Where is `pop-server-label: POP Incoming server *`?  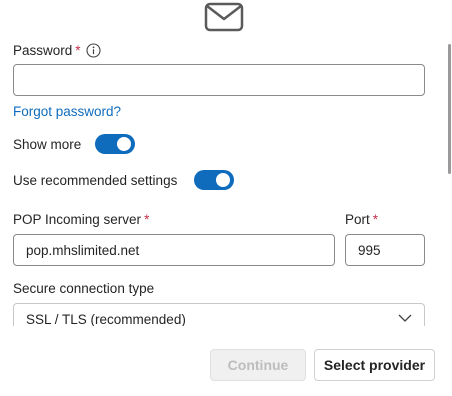
pop-server-label: POP Incoming server * is located at coordinates (81, 219).